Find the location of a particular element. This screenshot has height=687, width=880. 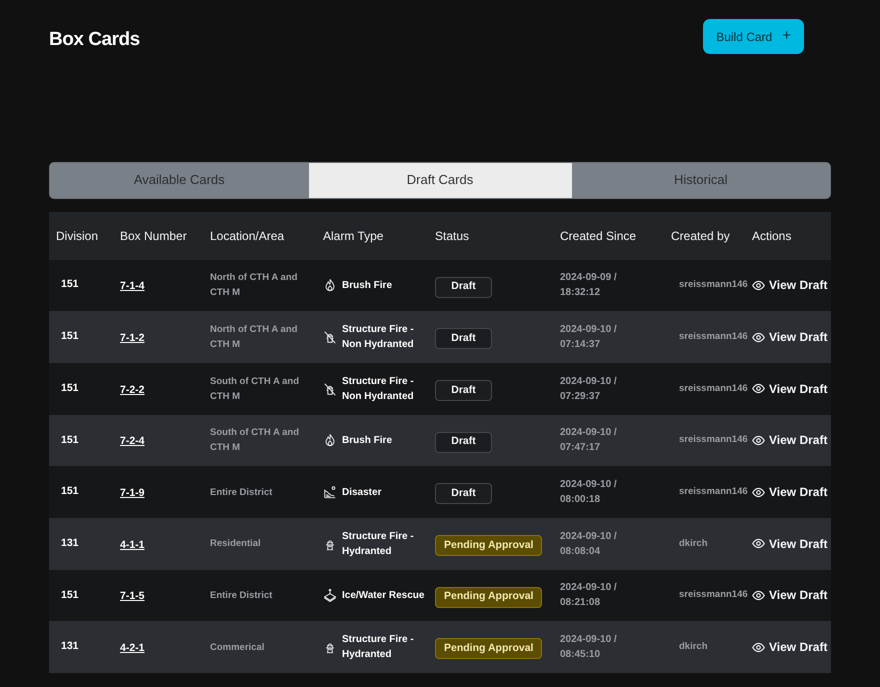

box-number-link: 7-1-2 is located at coordinates (132, 338).